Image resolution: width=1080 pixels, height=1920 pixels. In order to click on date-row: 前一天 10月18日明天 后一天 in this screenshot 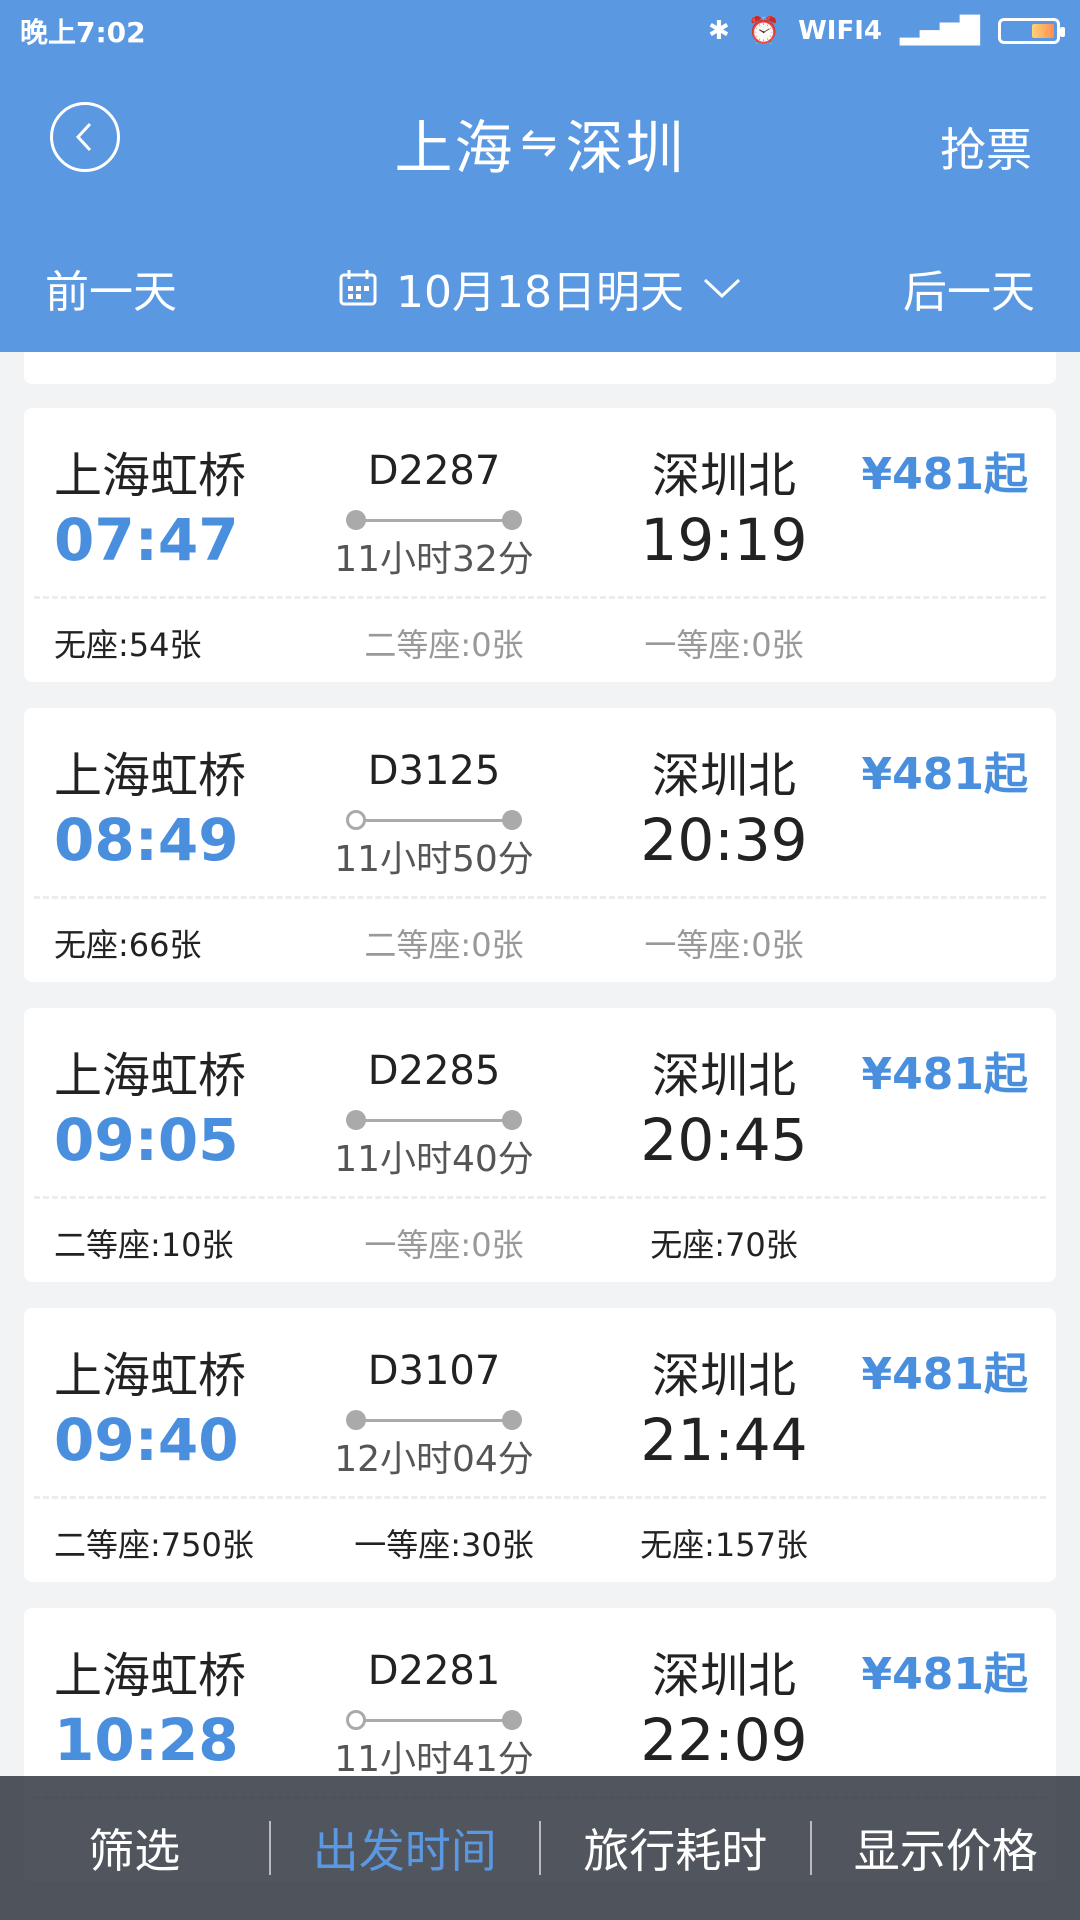, I will do `click(540, 288)`.